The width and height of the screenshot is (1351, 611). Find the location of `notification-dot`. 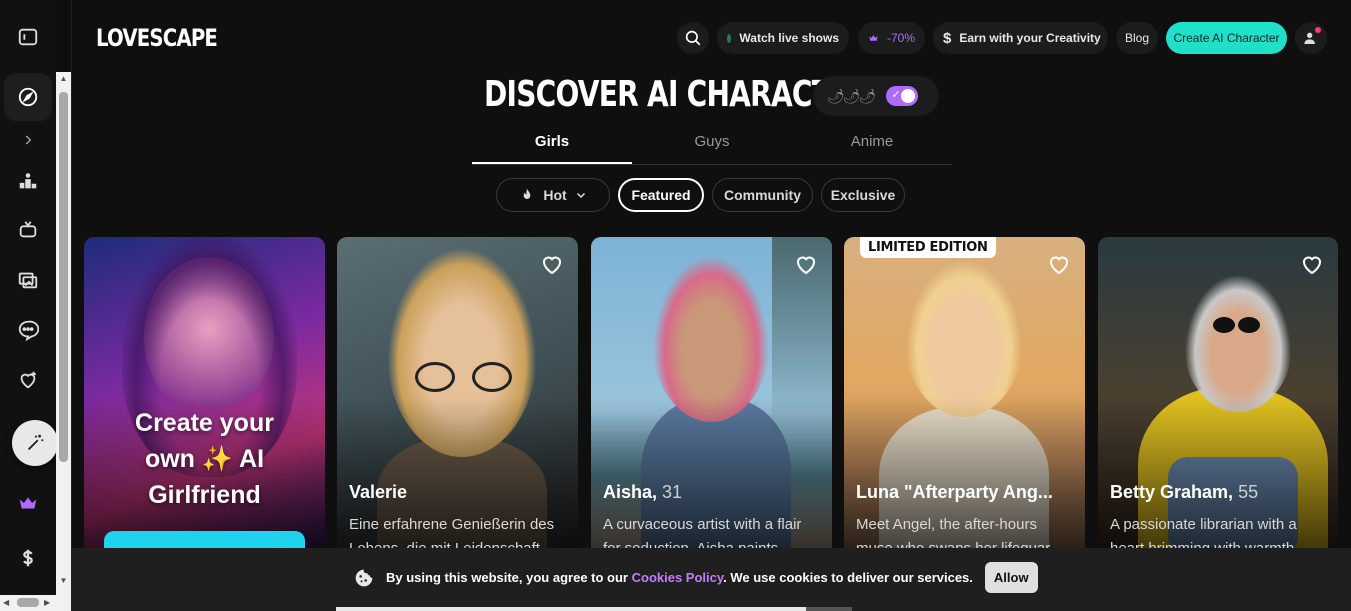

notification-dot is located at coordinates (1318, 30).